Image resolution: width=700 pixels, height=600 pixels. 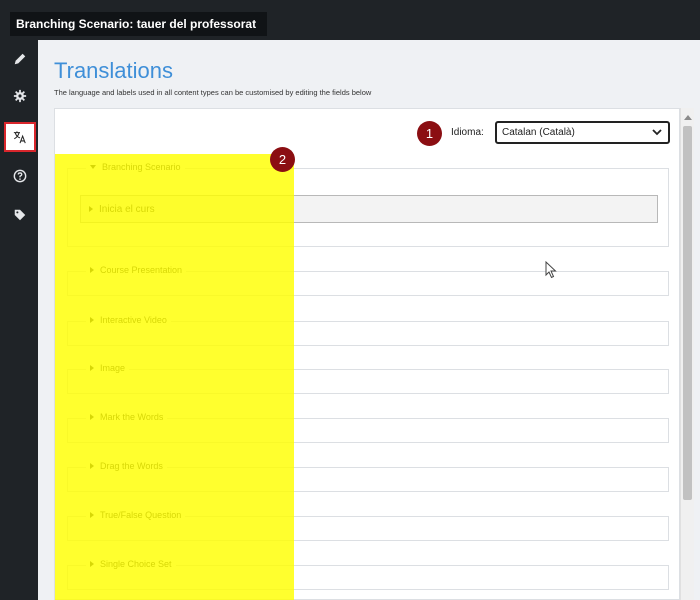 I want to click on scroll-up-icon, so click(x=688, y=117).